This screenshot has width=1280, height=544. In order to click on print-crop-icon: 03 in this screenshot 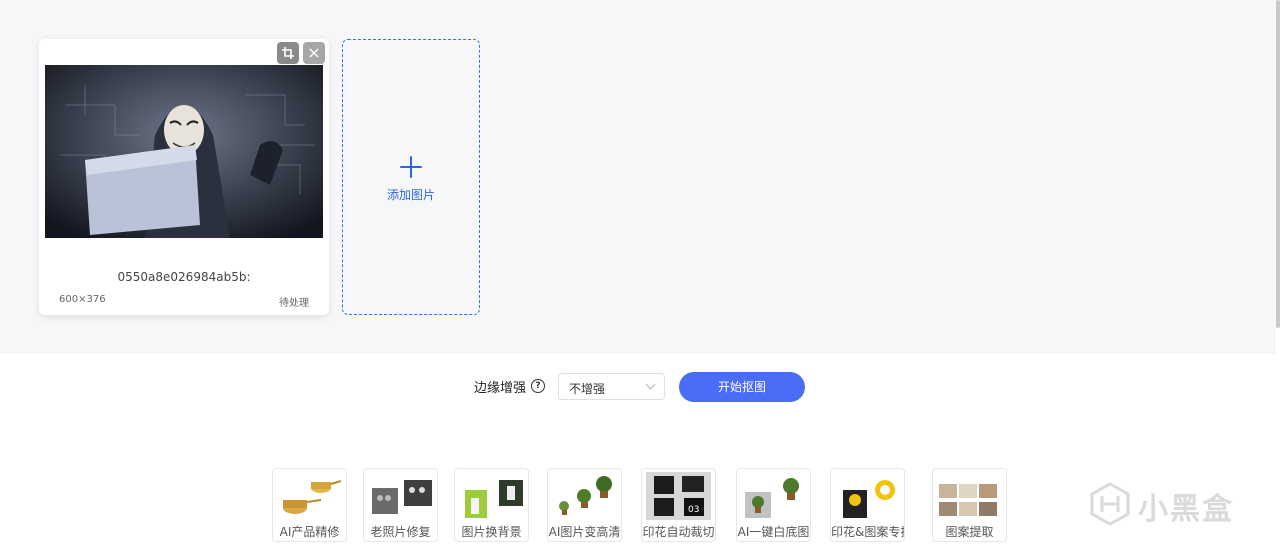, I will do `click(678, 496)`.